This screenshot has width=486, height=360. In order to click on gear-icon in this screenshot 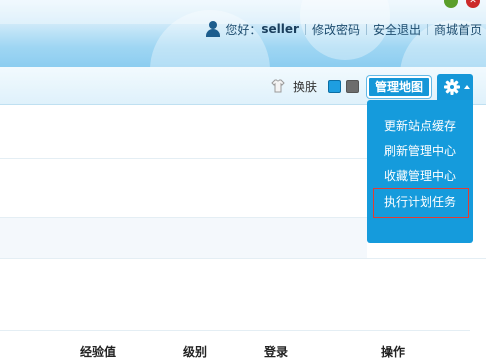, I will do `click(452, 87)`.